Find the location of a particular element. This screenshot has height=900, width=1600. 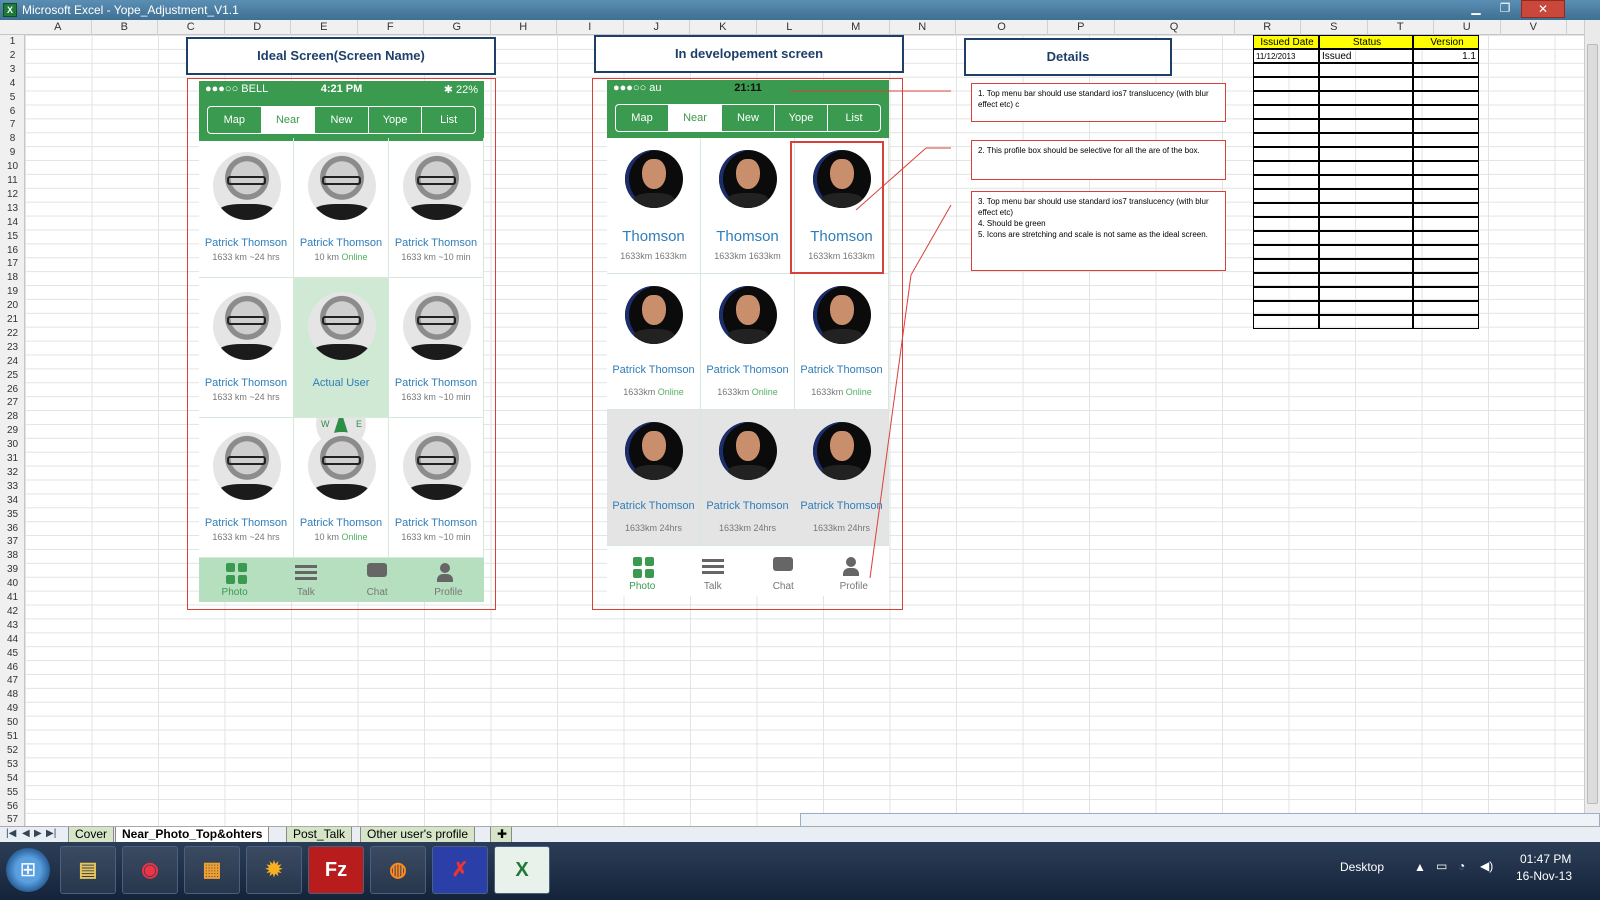

close-button: ✕ is located at coordinates (1543, 9).